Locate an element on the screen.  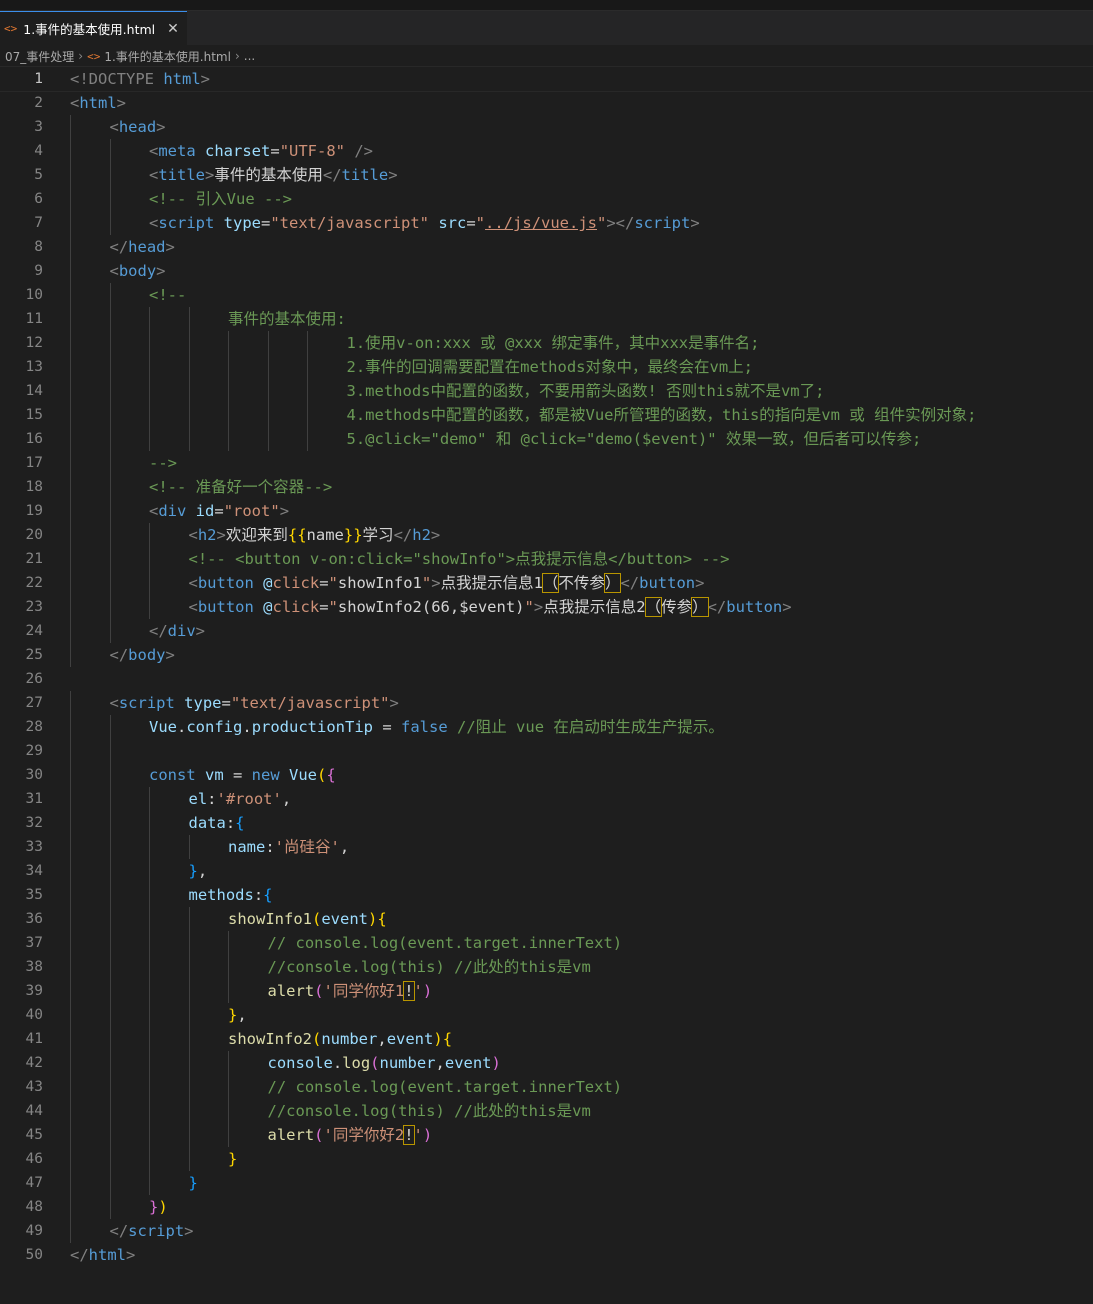
code-line: 19 <div id="root"> is located at coordinates (546, 511).